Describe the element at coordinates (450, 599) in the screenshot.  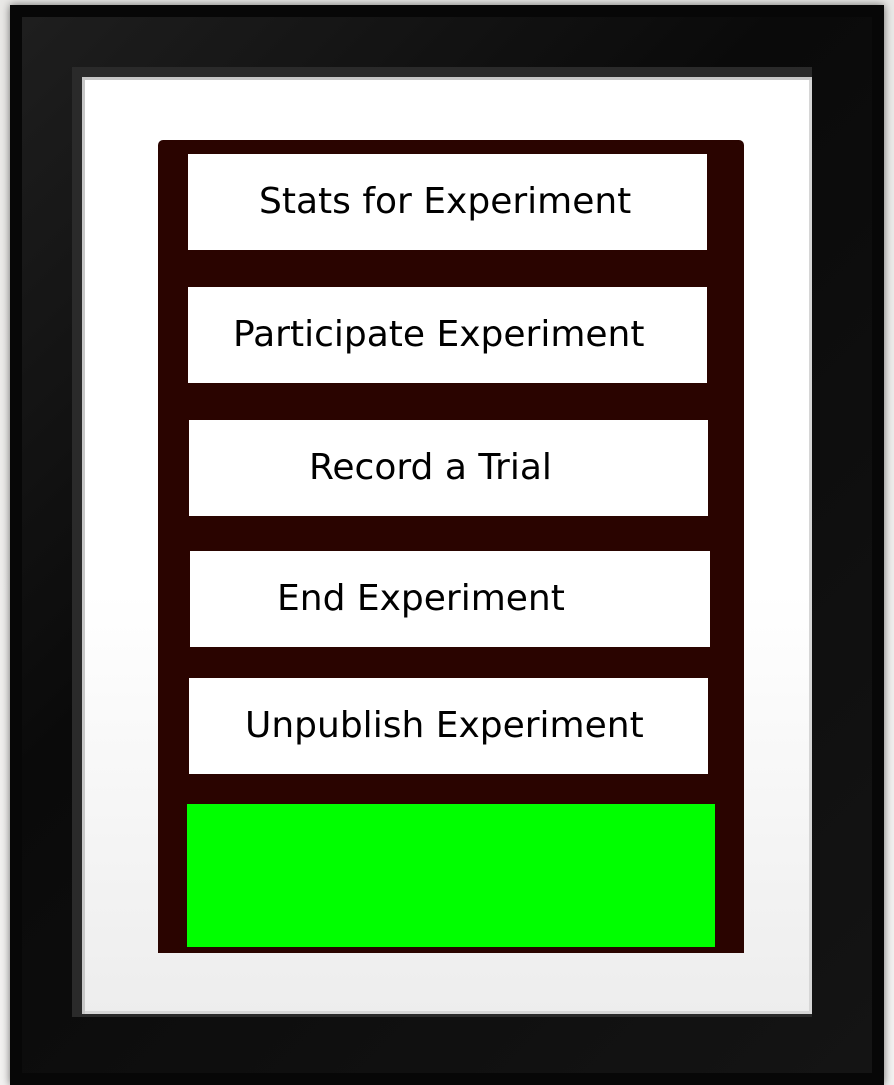
I see `end-experiment-button: End Experiment` at that location.